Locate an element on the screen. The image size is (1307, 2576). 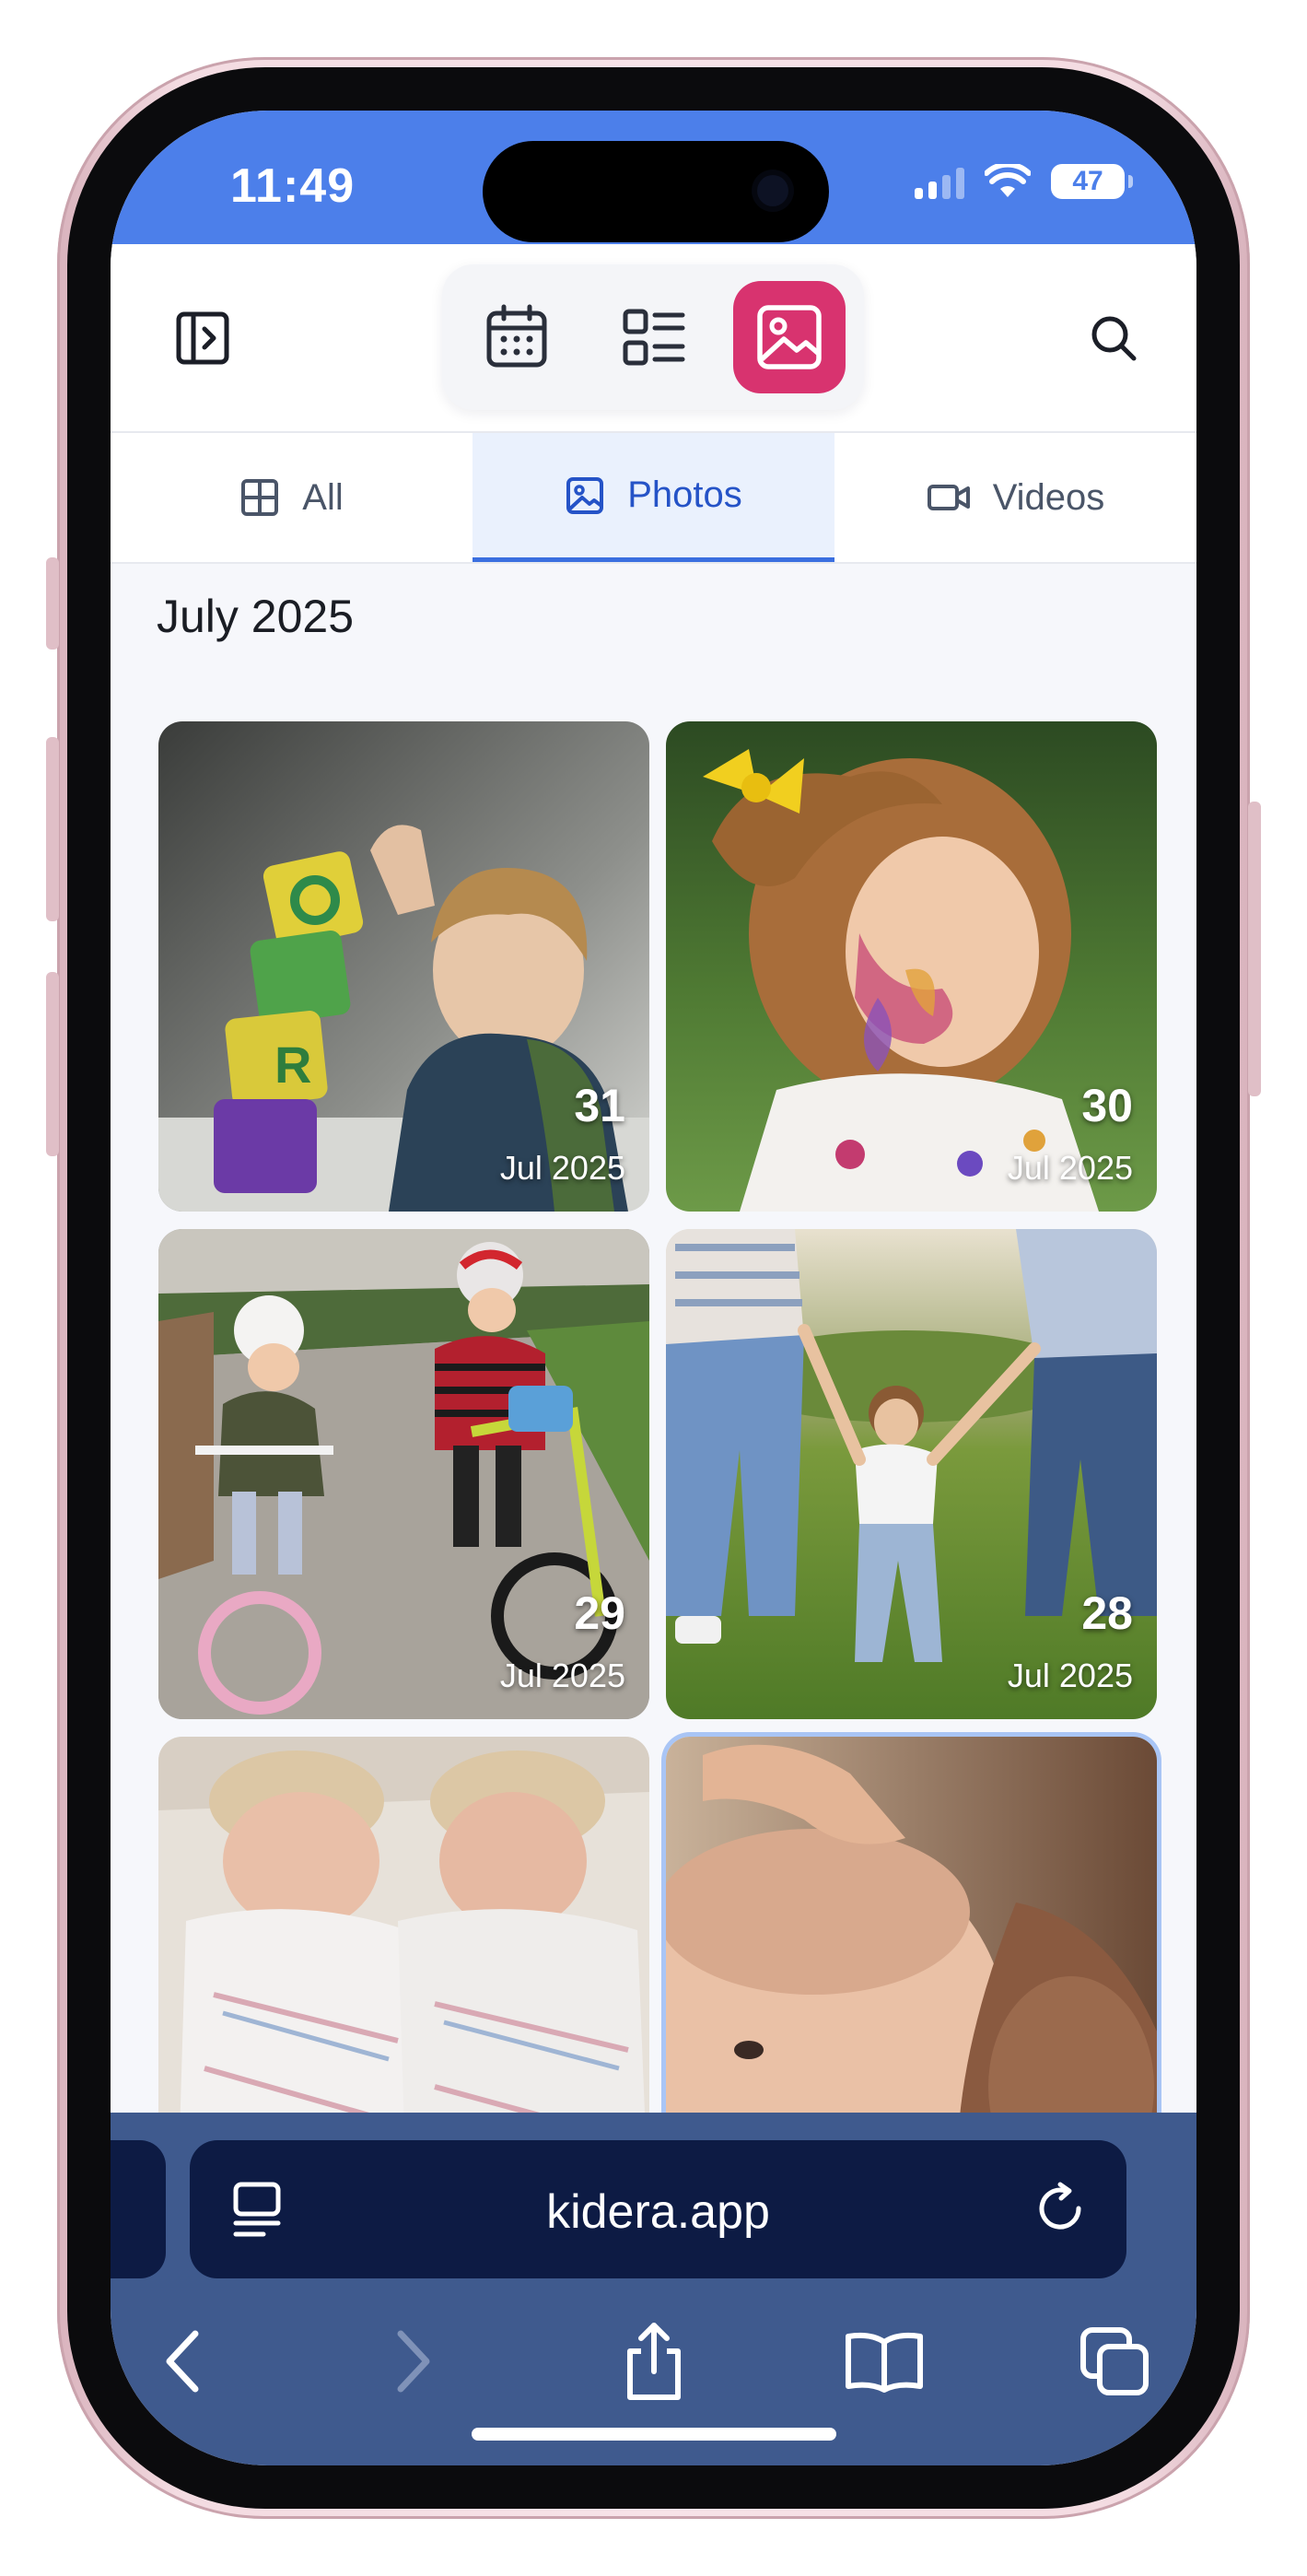
tab-photos: Photos is located at coordinates (653, 497).